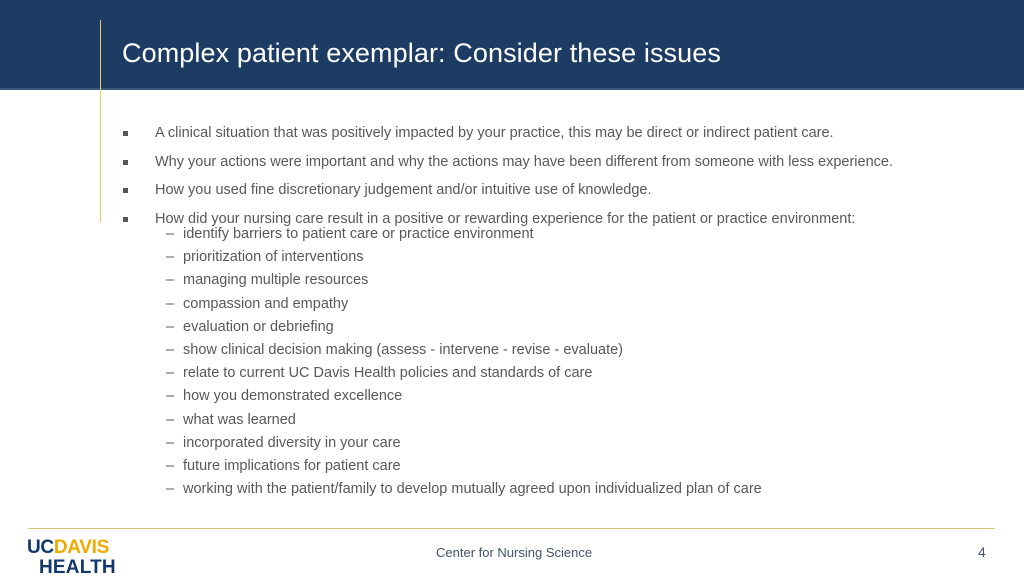 The image size is (1024, 576). What do you see at coordinates (586, 420) in the screenshot?
I see `sub-bullet-item: – what was learned` at bounding box center [586, 420].